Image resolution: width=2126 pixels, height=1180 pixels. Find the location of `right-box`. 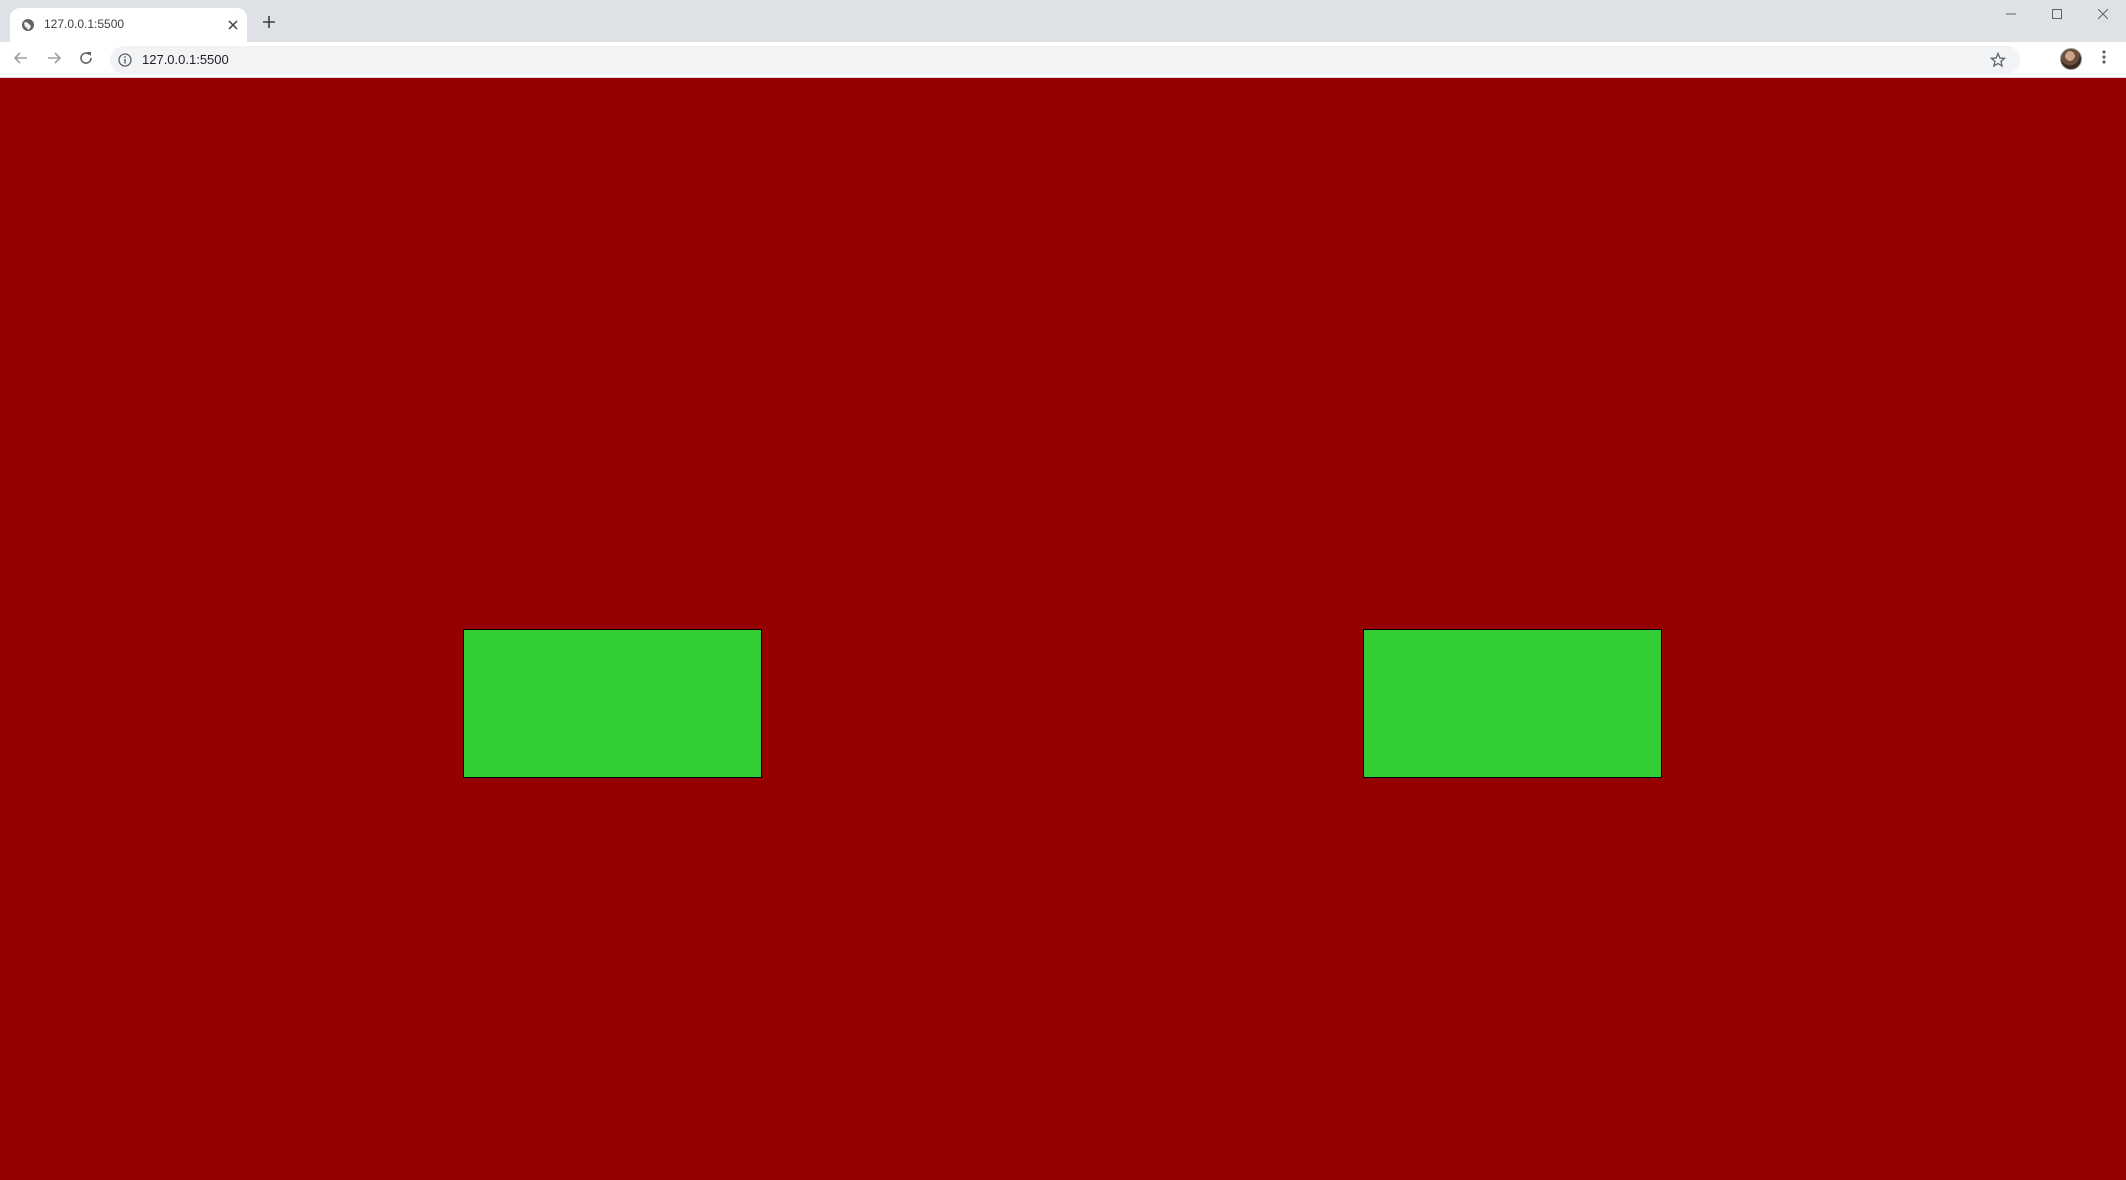

right-box is located at coordinates (1512, 703).